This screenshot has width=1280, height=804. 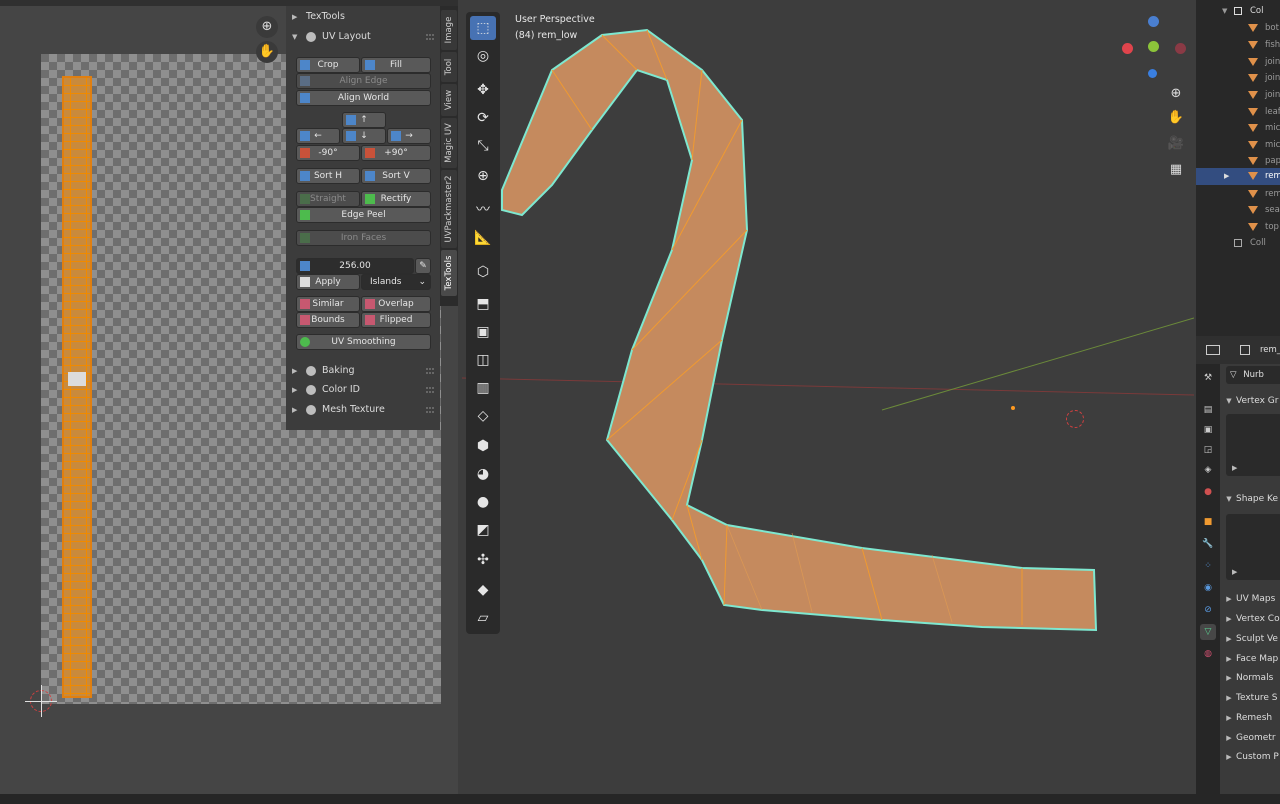 What do you see at coordinates (483, 56) in the screenshot?
I see `cursor-icon: ◎` at bounding box center [483, 56].